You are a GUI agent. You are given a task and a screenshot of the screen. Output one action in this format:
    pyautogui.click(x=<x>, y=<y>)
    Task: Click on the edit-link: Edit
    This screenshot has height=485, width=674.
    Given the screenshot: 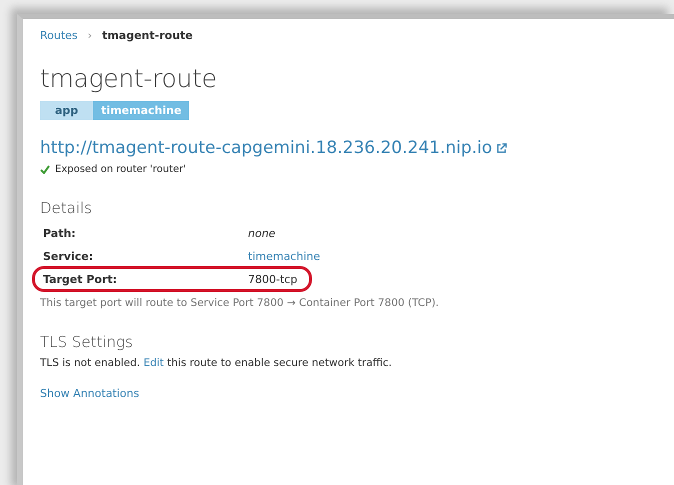 What is the action you would take?
    pyautogui.click(x=153, y=363)
    